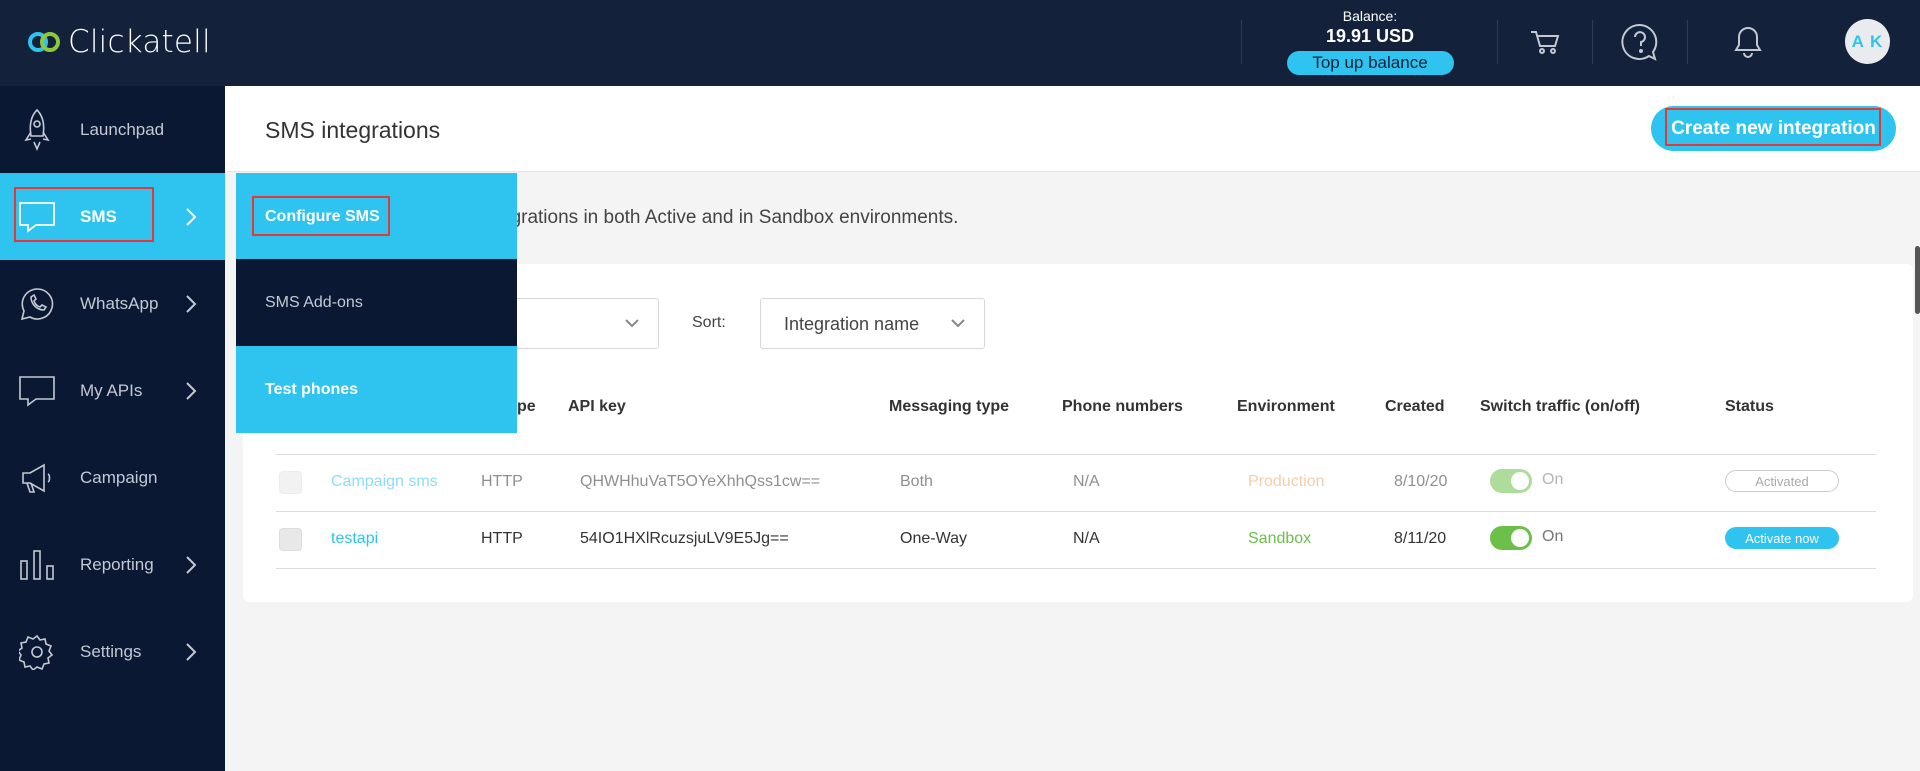 The height and width of the screenshot is (771, 1920). What do you see at coordinates (353, 130) in the screenshot?
I see `page-title: SMS integrations` at bounding box center [353, 130].